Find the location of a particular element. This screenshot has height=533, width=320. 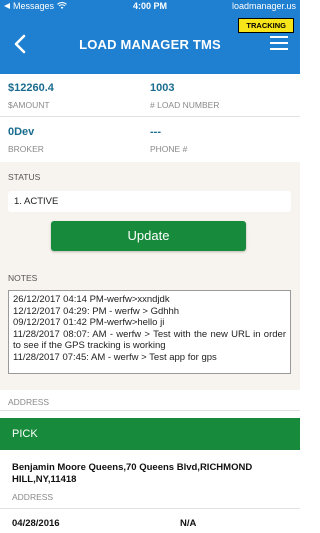

menu-button is located at coordinates (279, 43).